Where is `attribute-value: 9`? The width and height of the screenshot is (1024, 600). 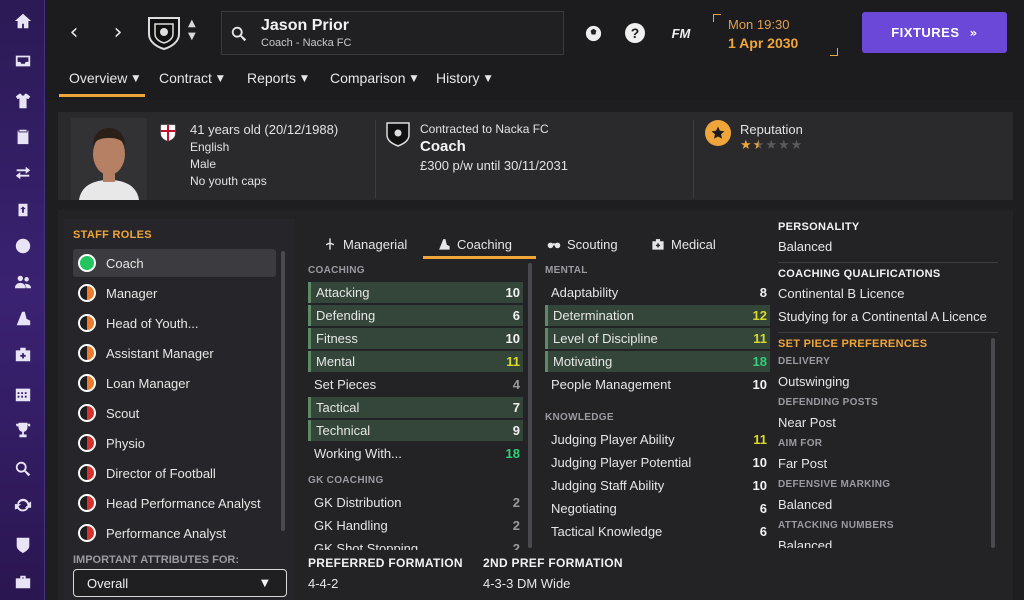
attribute-value: 9 is located at coordinates (516, 430).